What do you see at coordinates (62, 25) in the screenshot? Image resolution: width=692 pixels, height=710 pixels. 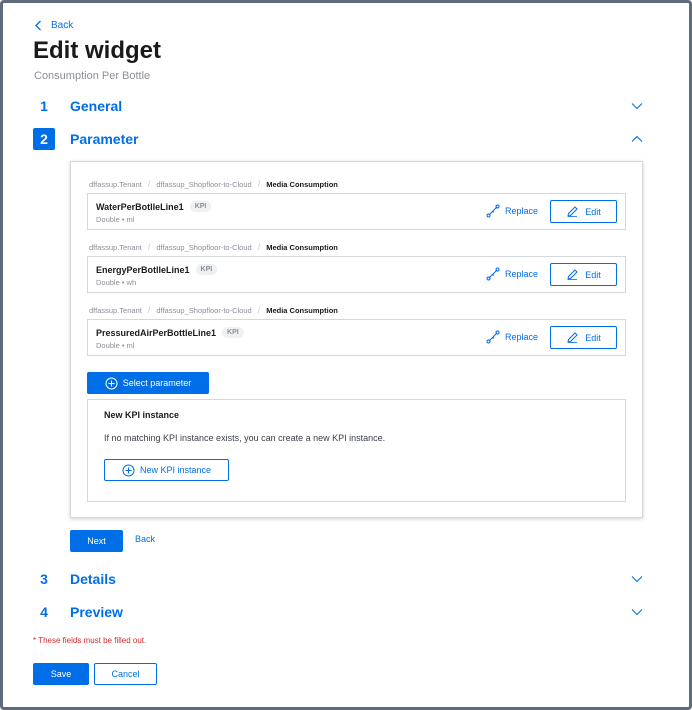 I see `back-link-label: Back` at bounding box center [62, 25].